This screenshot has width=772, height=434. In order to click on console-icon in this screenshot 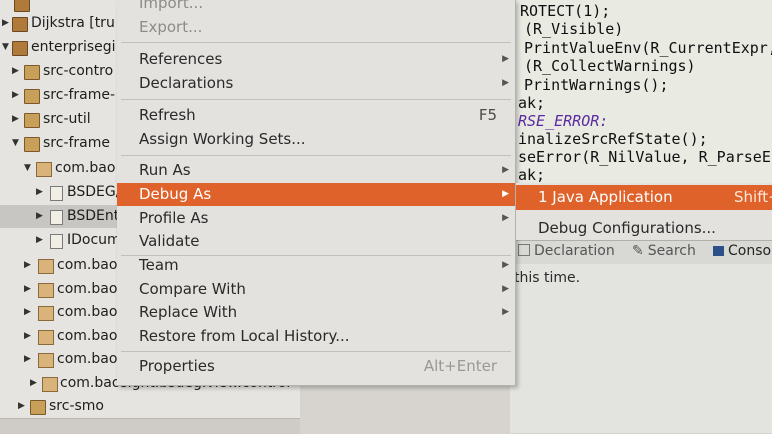, I will do `click(718, 251)`.